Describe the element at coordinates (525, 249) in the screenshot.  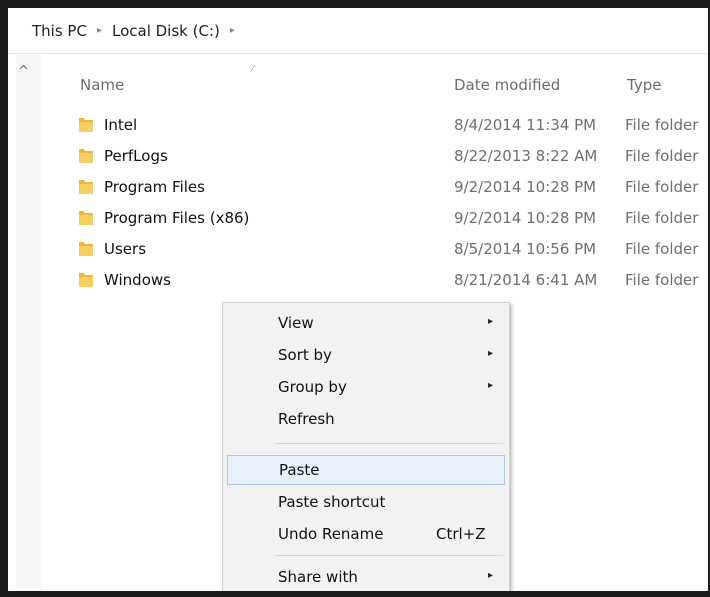
I see `folder-date-modified: 8/5/2014 10:56 PM` at that location.